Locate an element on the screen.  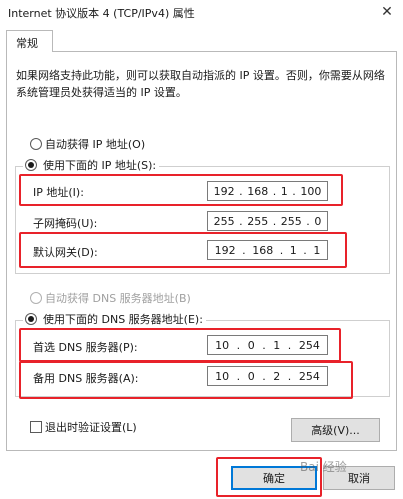
subnet-mask-octet-1: 255 is located at coordinates (224, 221).